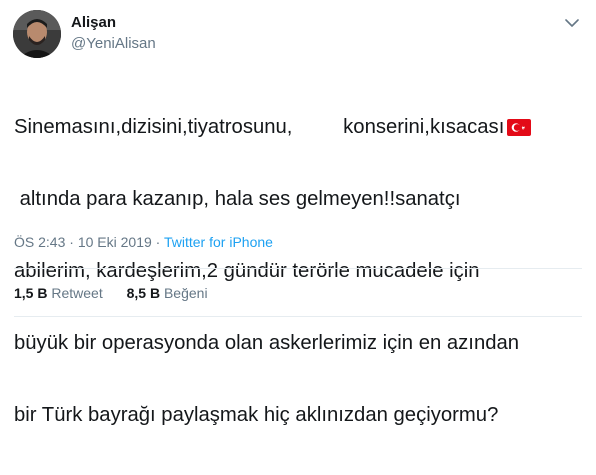 This screenshot has width=596, height=475. Describe the element at coordinates (185, 293) in the screenshot. I see `like-label: Beğeni` at that location.